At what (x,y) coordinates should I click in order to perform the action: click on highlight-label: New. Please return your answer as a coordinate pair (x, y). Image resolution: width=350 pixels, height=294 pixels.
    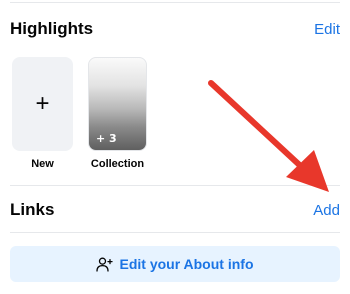
    Looking at the image, I should click on (42, 164).